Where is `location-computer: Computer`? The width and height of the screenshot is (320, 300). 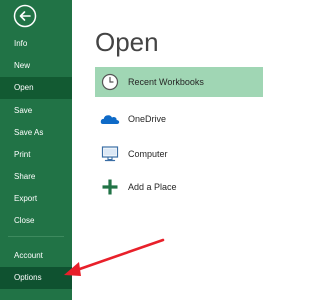
location-computer: Computer is located at coordinates (179, 154).